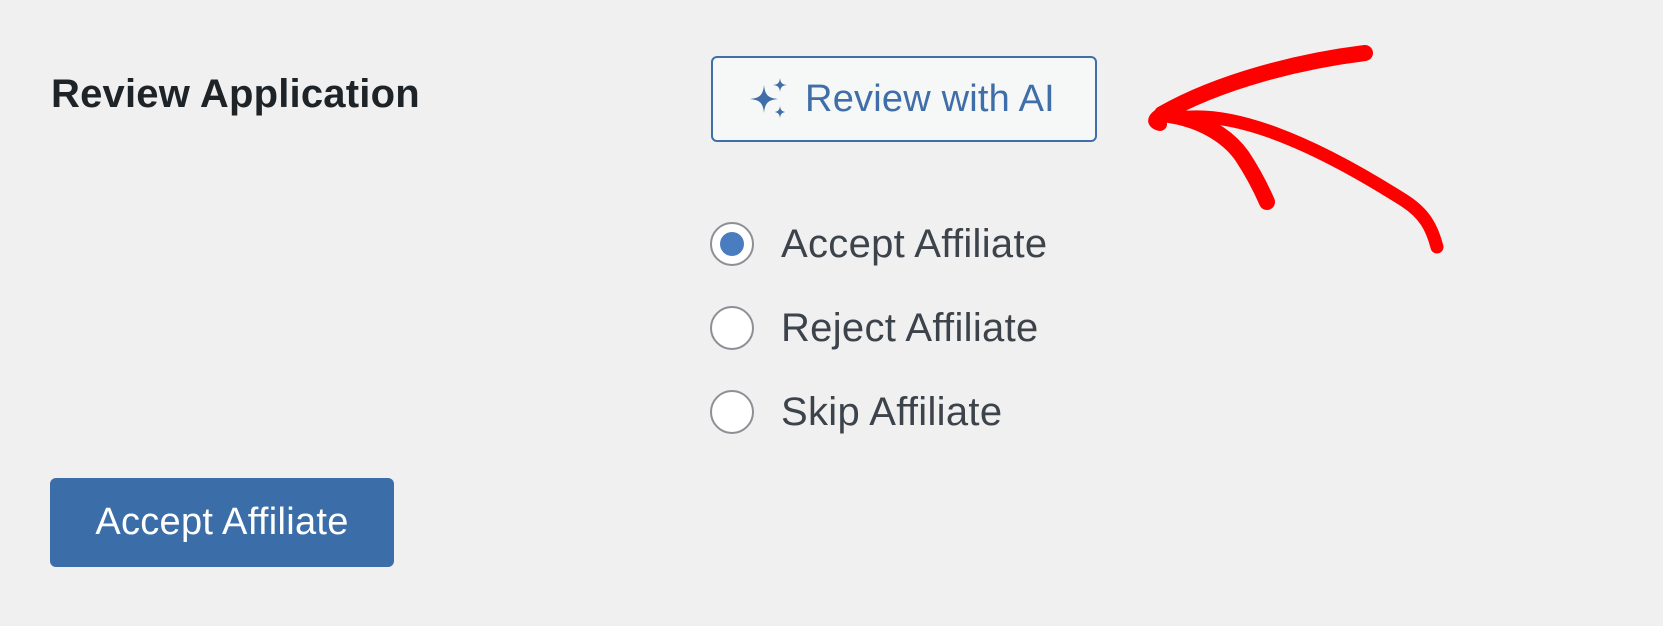  Describe the element at coordinates (910, 327) in the screenshot. I see `radio-label-reject: Reject Affiliate` at that location.